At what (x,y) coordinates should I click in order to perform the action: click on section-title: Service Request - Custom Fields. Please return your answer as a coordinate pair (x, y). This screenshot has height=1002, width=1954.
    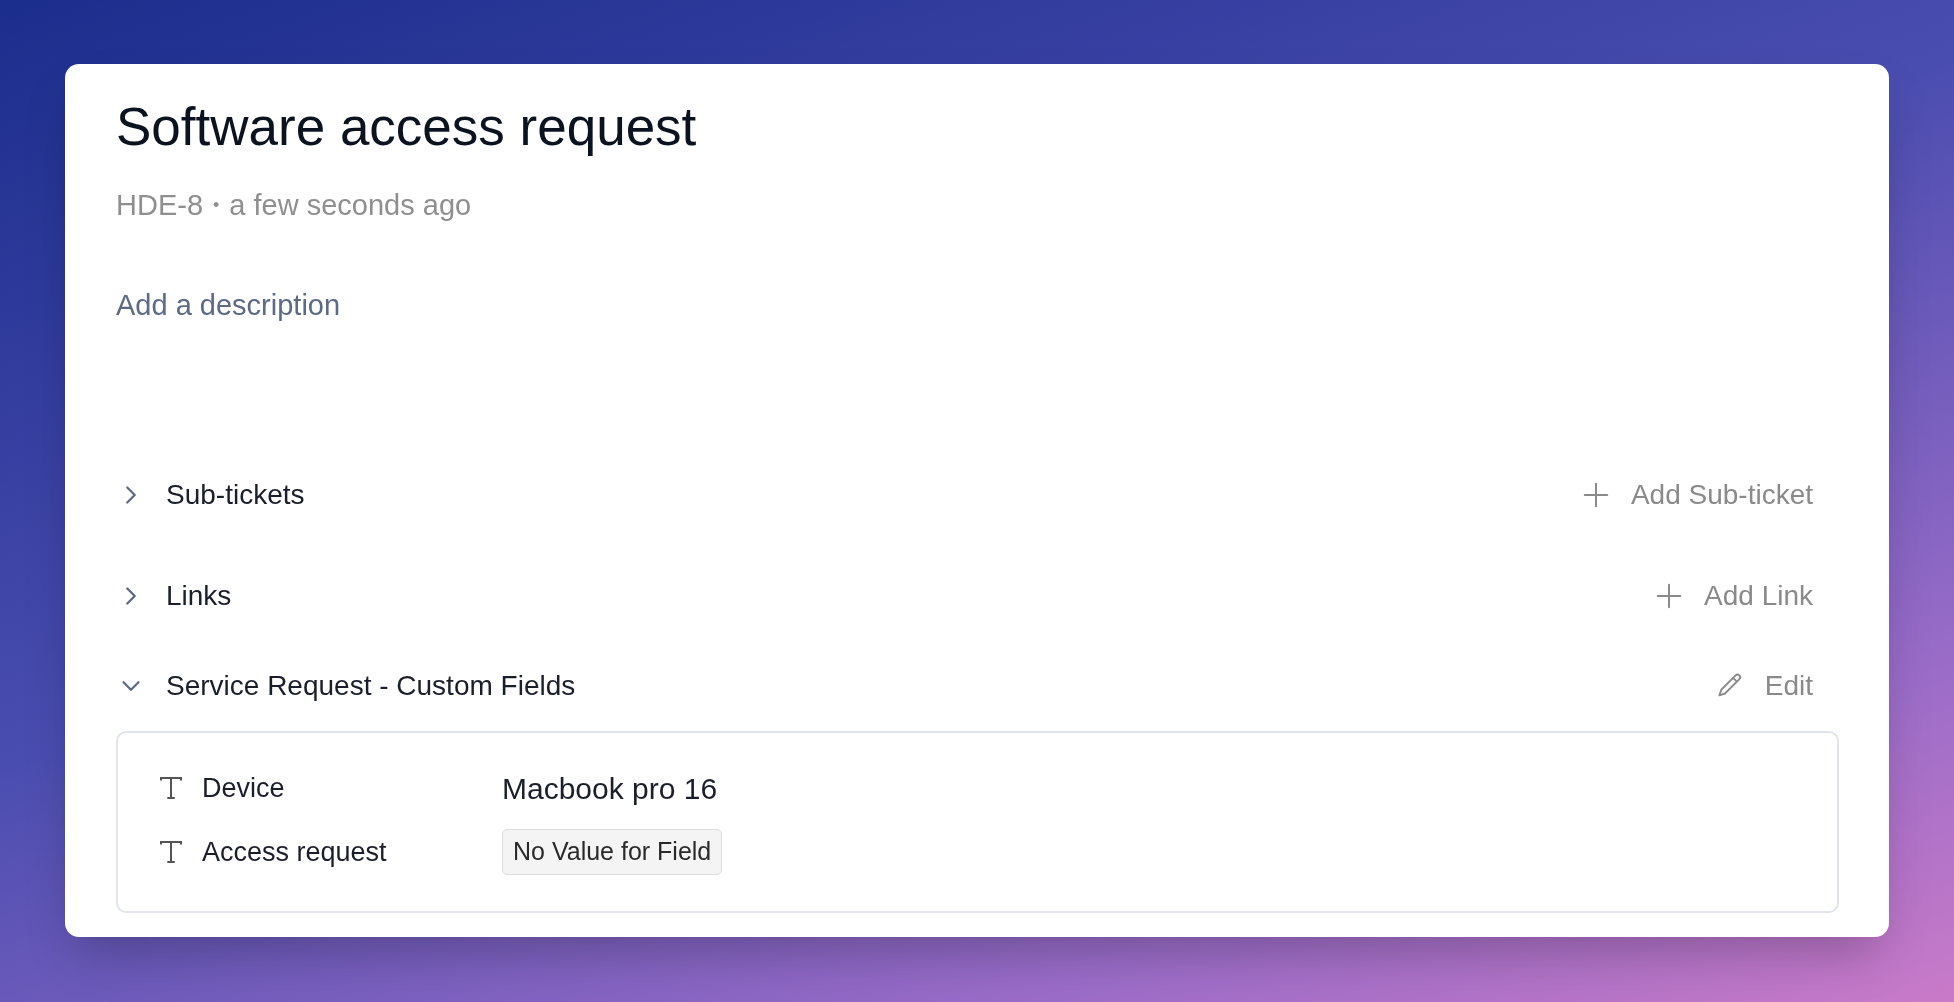
    Looking at the image, I should click on (371, 686).